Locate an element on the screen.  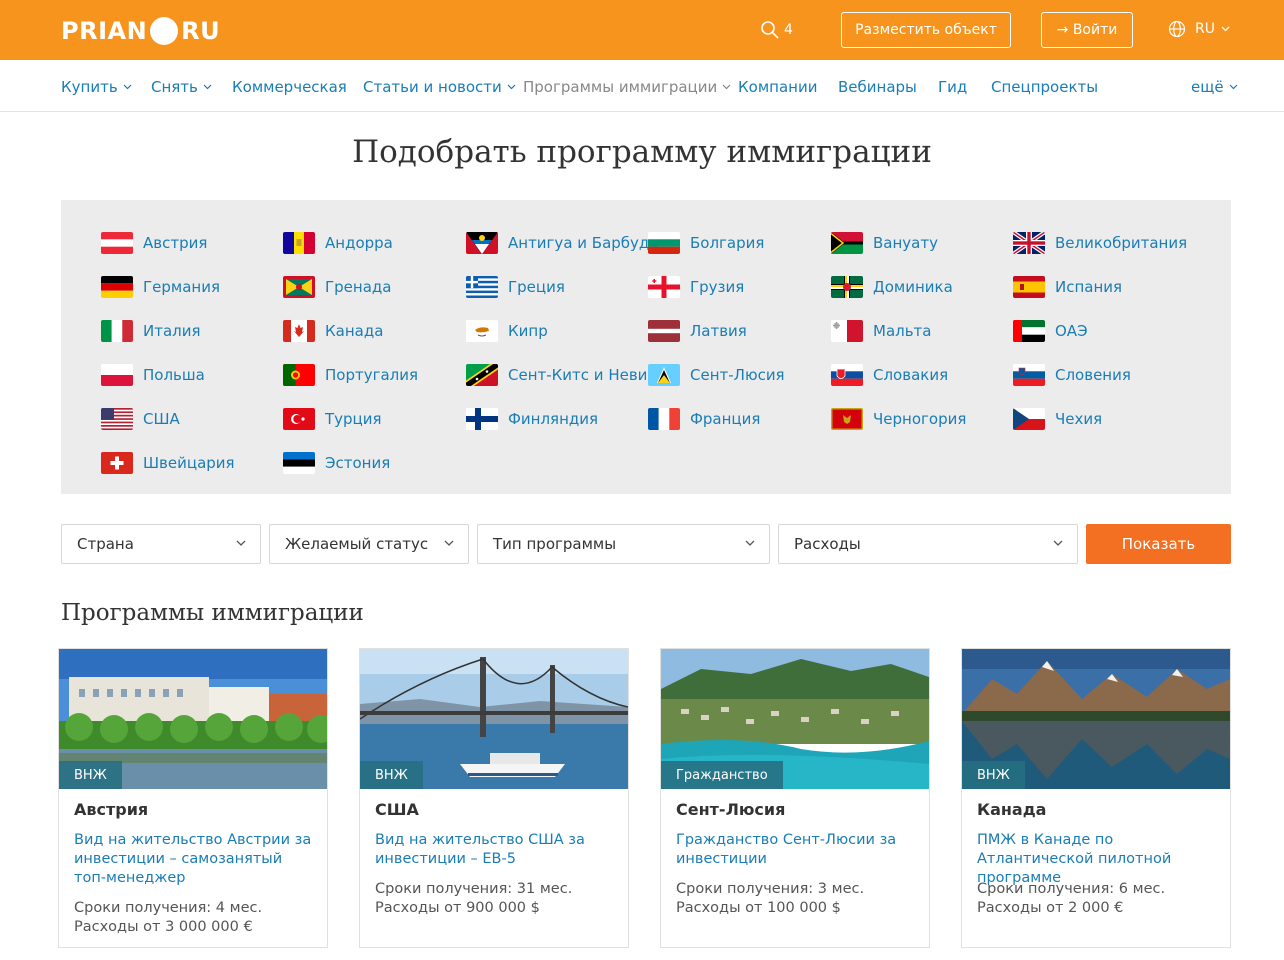
country-label: Испания is located at coordinates (1089, 287).